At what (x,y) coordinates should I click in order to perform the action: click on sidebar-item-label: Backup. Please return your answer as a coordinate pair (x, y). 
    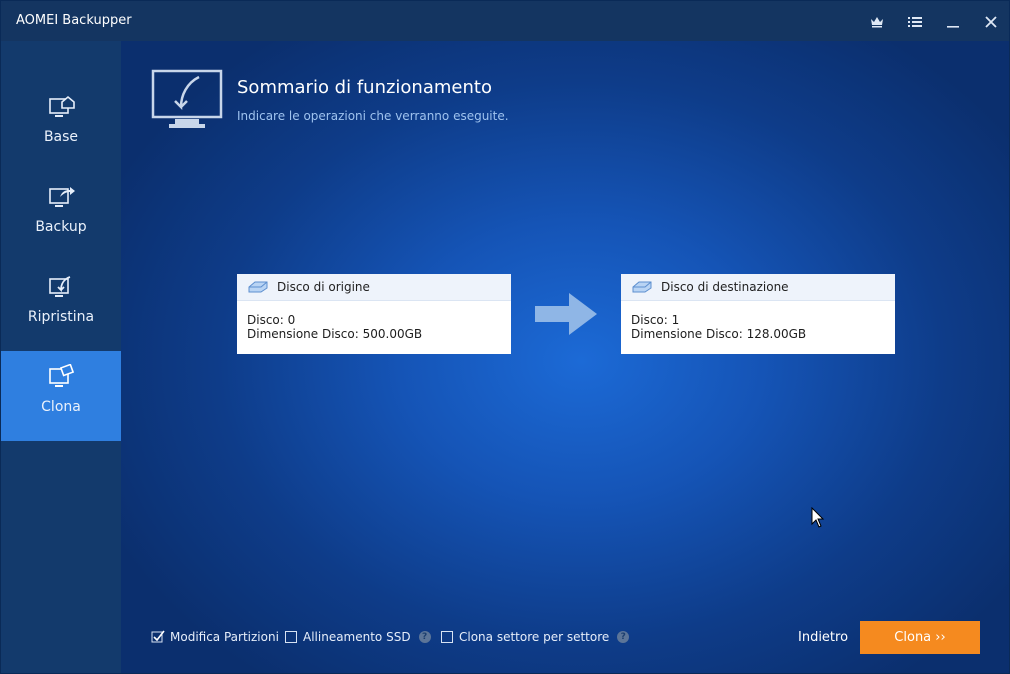
    Looking at the image, I should click on (61, 227).